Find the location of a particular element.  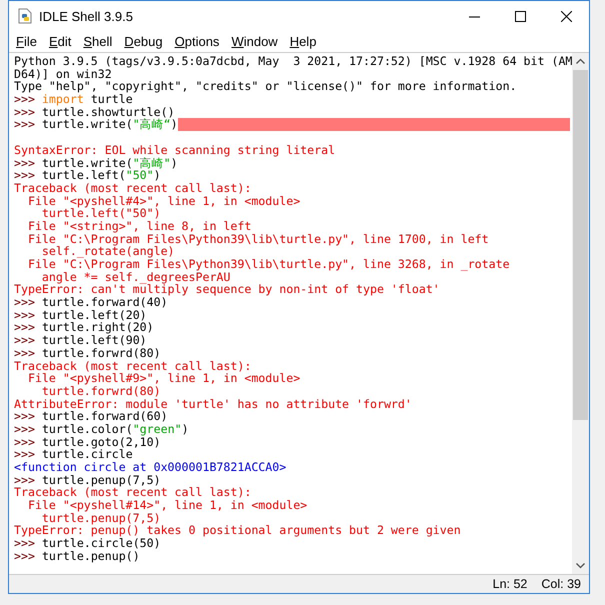

menu-item: Debug is located at coordinates (143, 41).